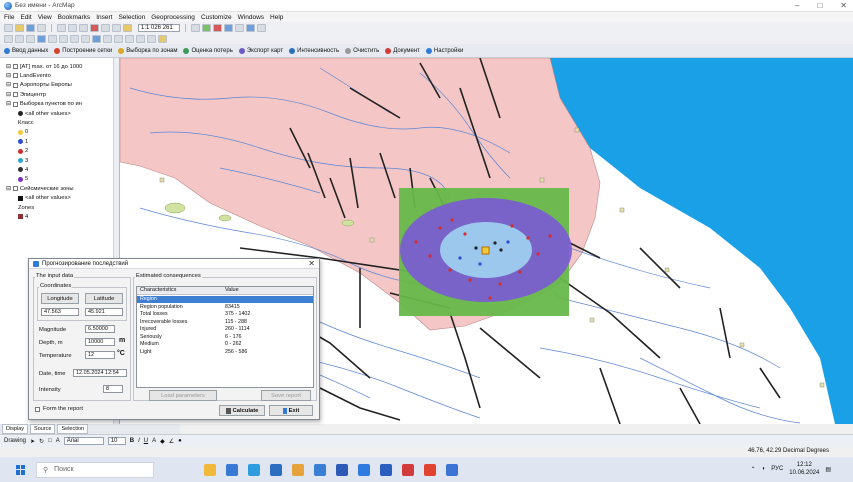  What do you see at coordinates (118, 38) in the screenshot?
I see `select-elements-icon` at bounding box center [118, 38].